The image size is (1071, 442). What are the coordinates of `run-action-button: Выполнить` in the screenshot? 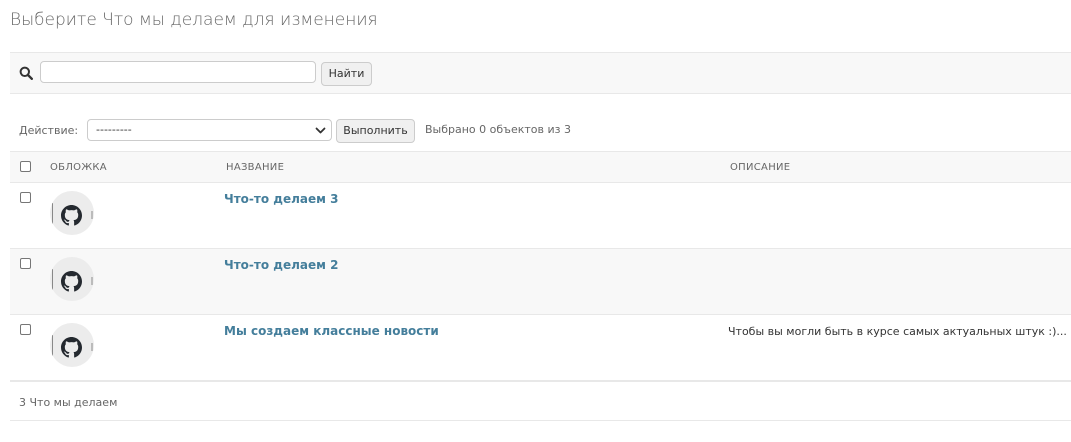 It's located at (375, 131).